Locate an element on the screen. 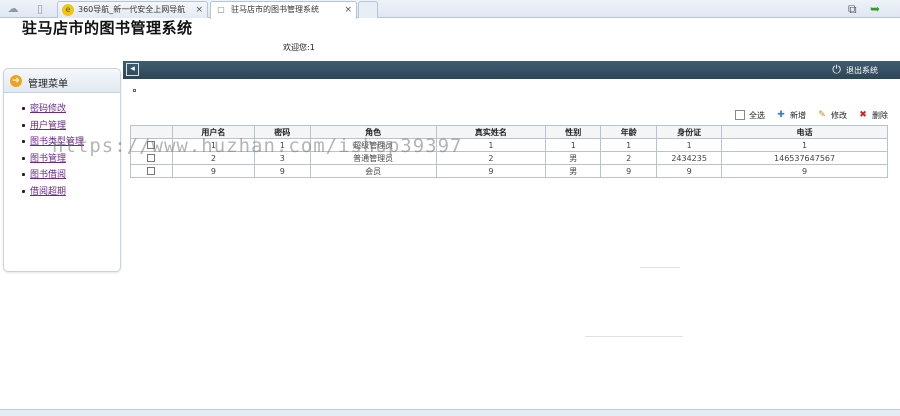 This screenshot has width=900, height=416. select-all-button: 全选 is located at coordinates (750, 115).